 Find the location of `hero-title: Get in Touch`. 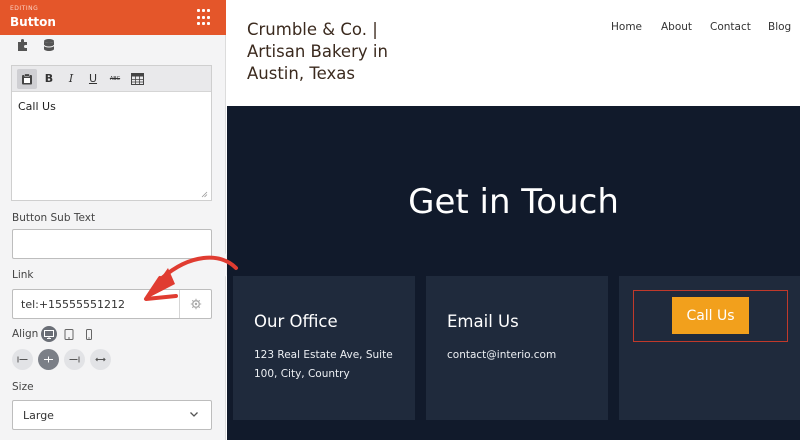

hero-title: Get in Touch is located at coordinates (513, 202).